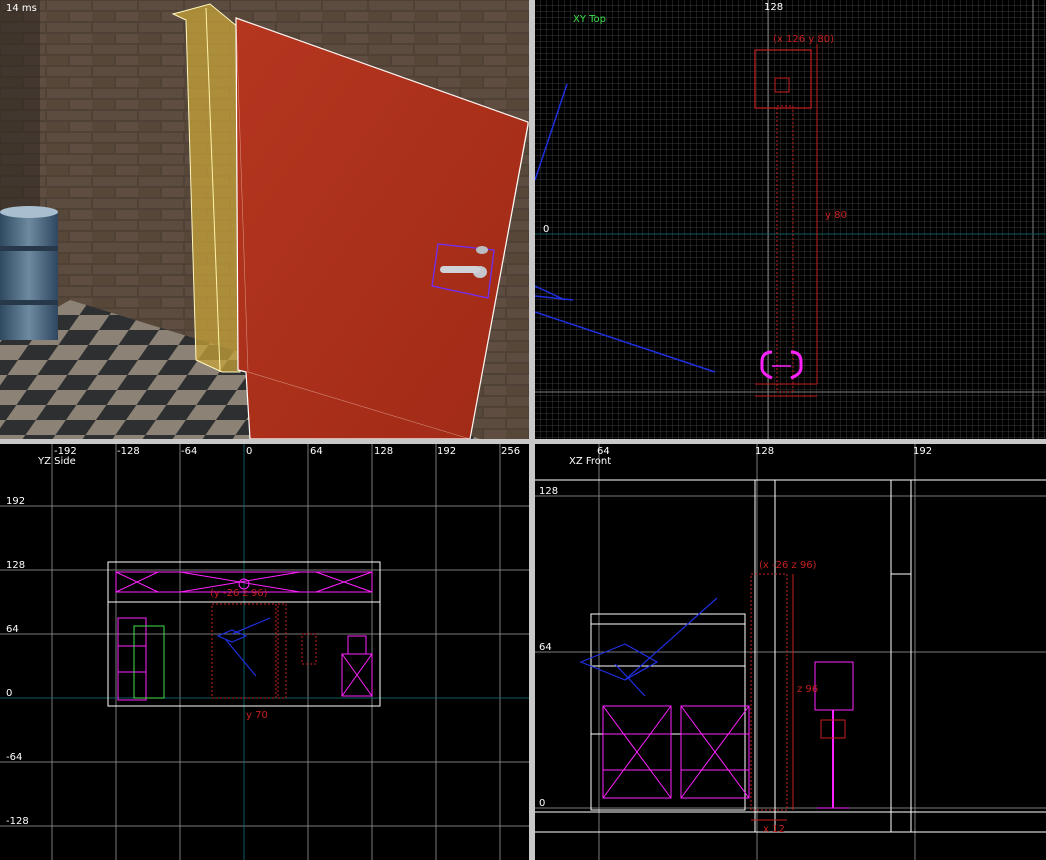 The width and height of the screenshot is (1046, 860). I want to click on frame-time-label: 14 ms, so click(21, 8).